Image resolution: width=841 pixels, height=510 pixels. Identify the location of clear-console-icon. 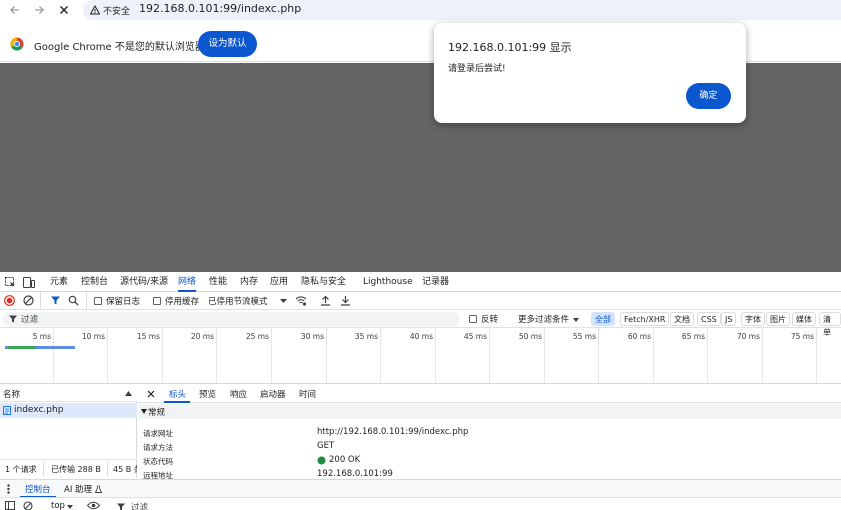
(28, 505).